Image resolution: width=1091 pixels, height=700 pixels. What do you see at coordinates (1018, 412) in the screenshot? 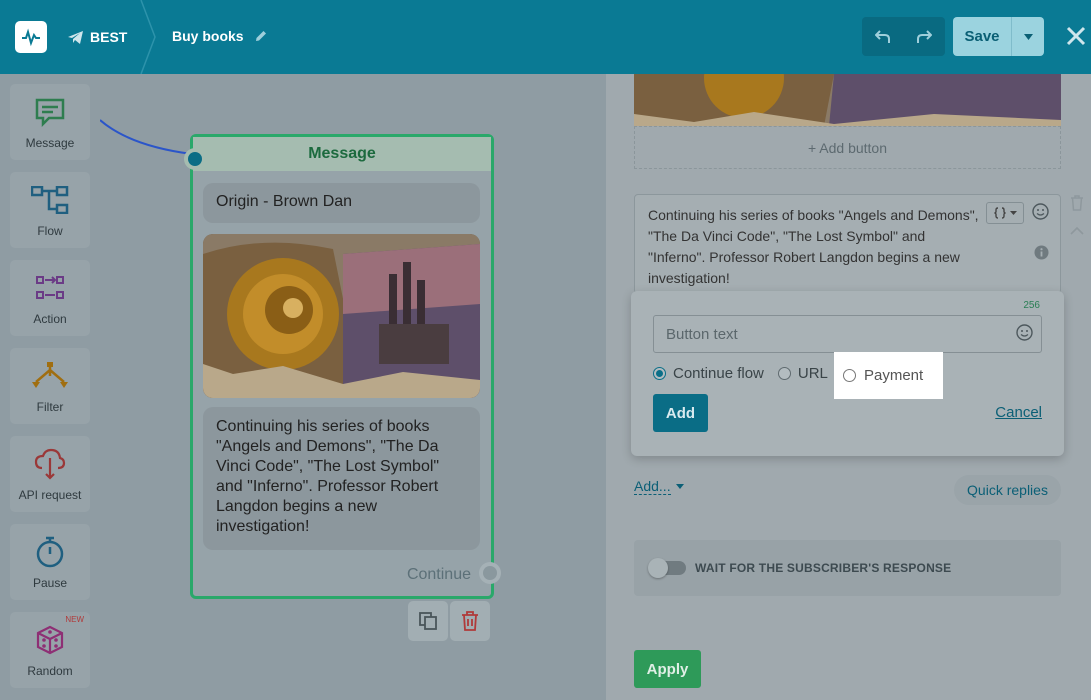
I see `cancel-link: Cancel` at bounding box center [1018, 412].